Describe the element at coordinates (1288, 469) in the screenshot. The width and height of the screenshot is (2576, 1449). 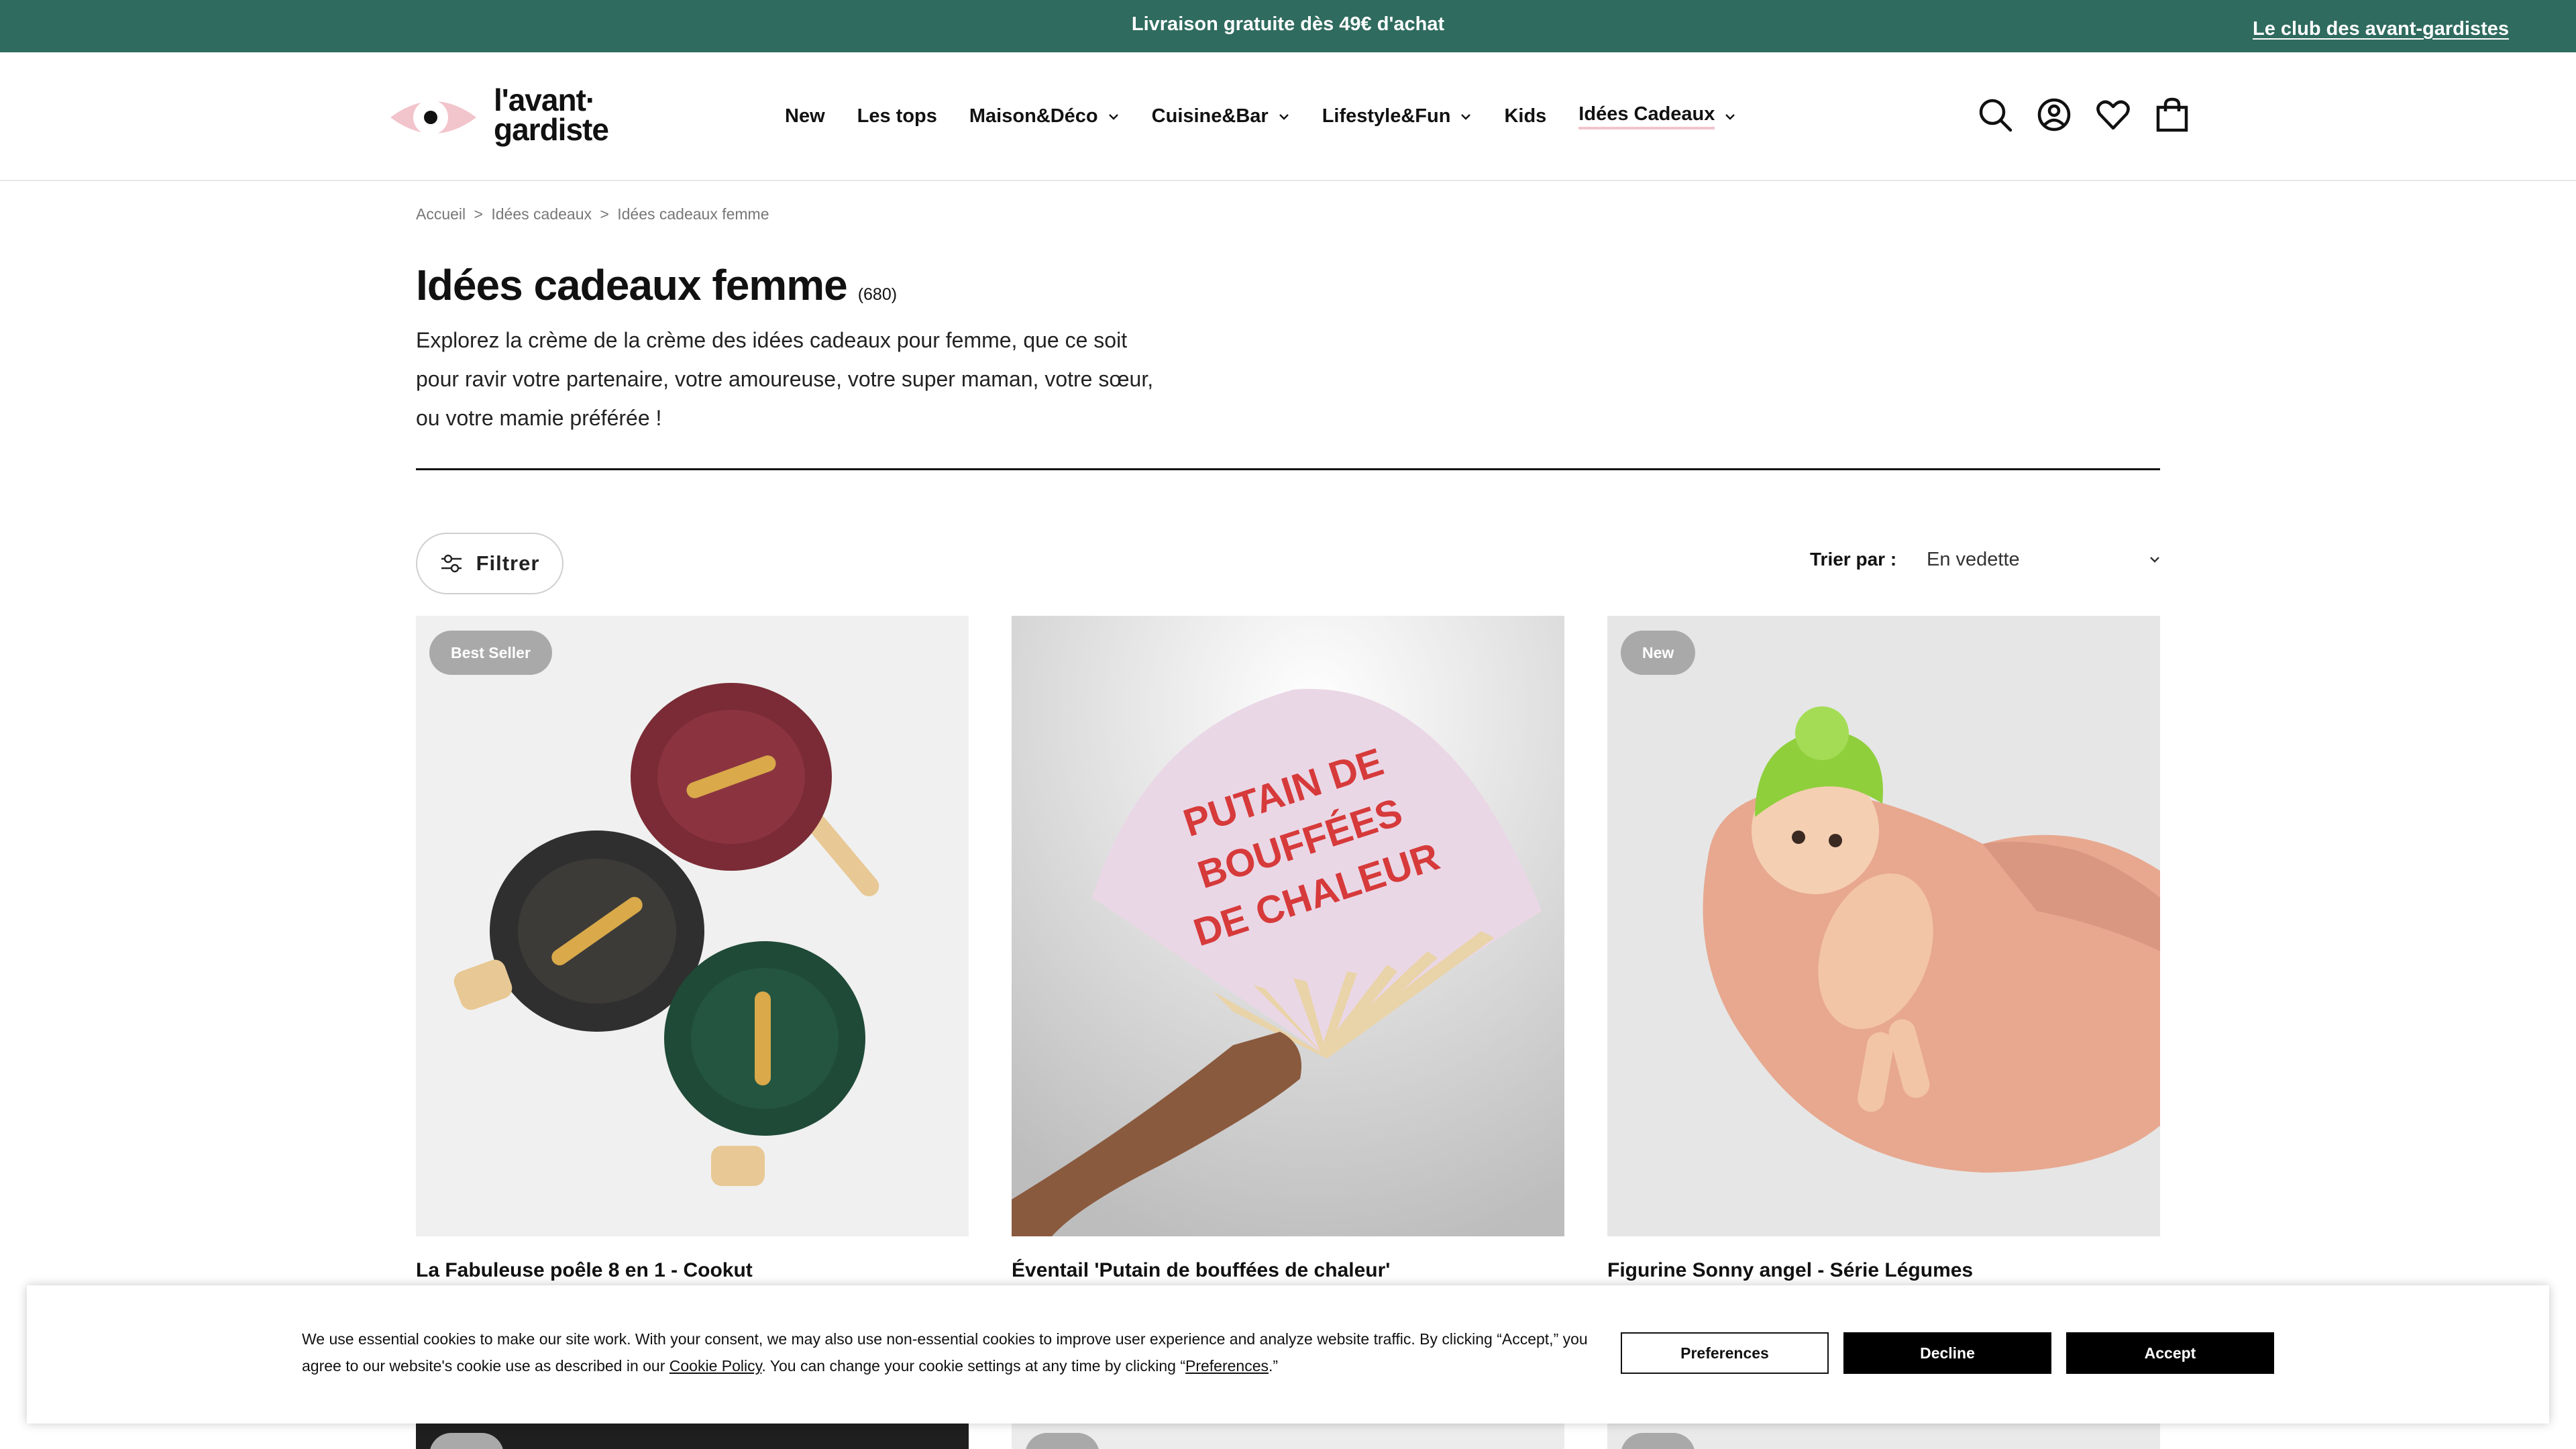
I see `divider` at that location.